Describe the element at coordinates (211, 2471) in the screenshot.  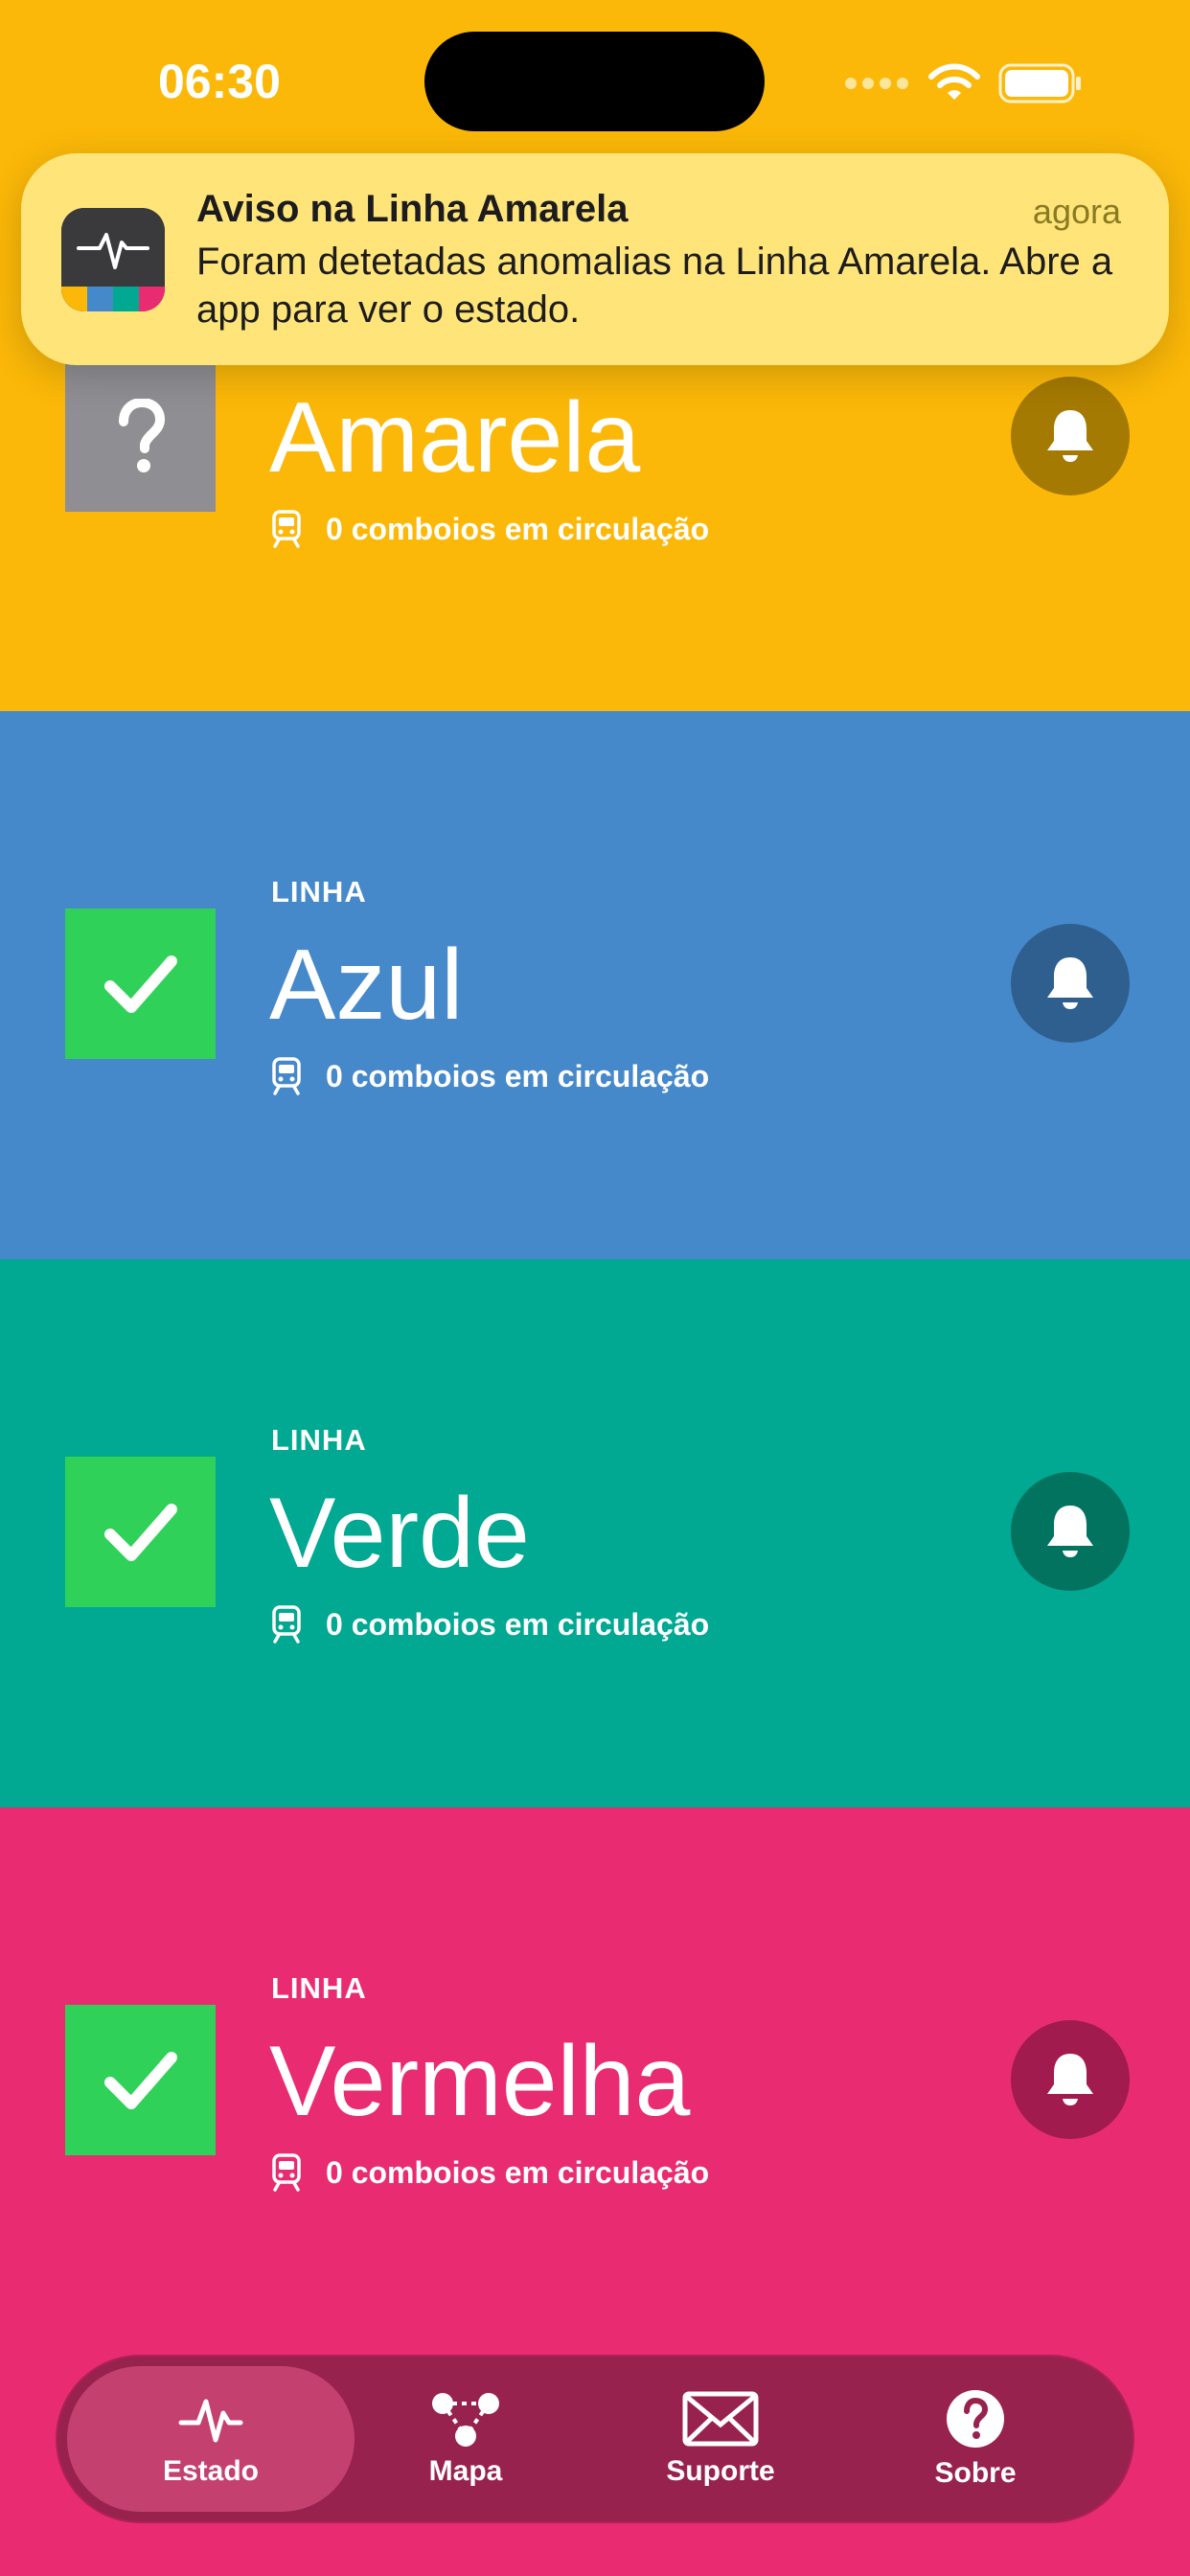
I see `tab-label: Estado` at that location.